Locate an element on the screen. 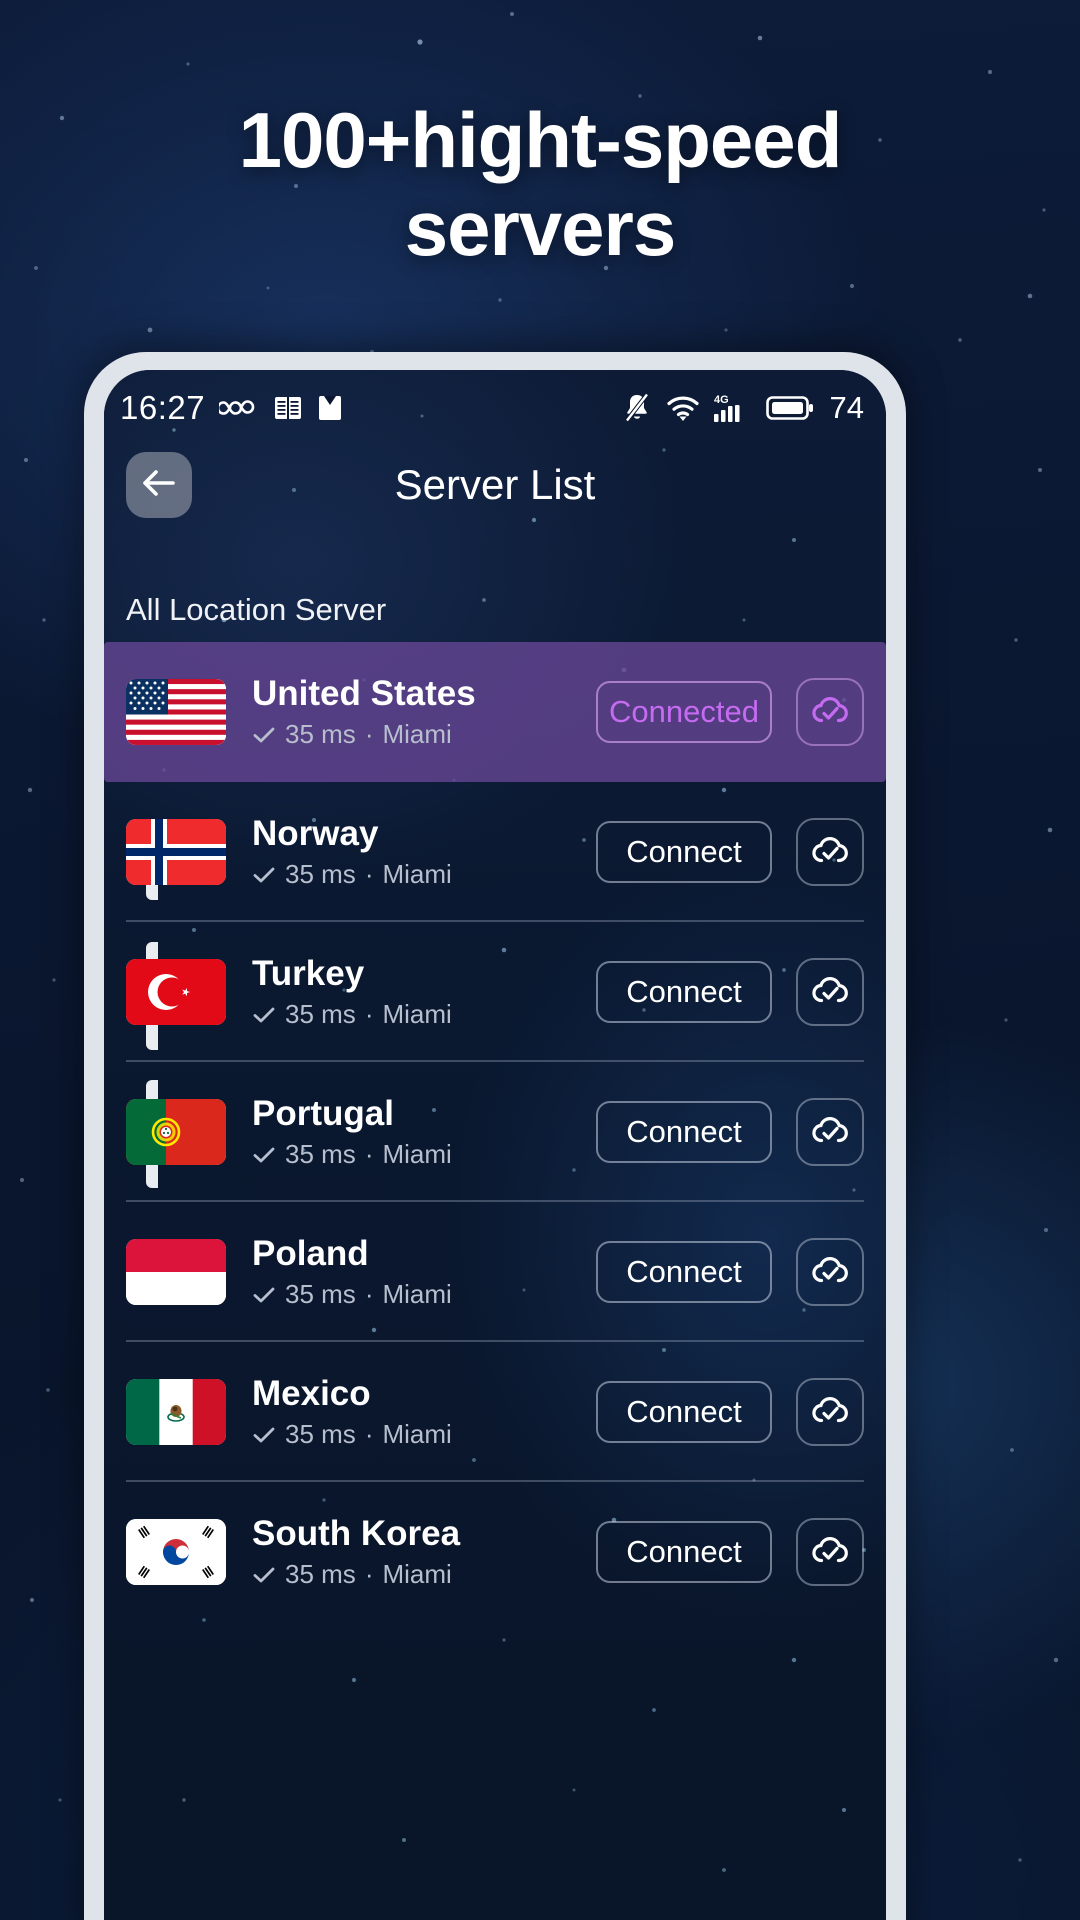 The height and width of the screenshot is (1920, 1080). server-country: Poland is located at coordinates (310, 1253).